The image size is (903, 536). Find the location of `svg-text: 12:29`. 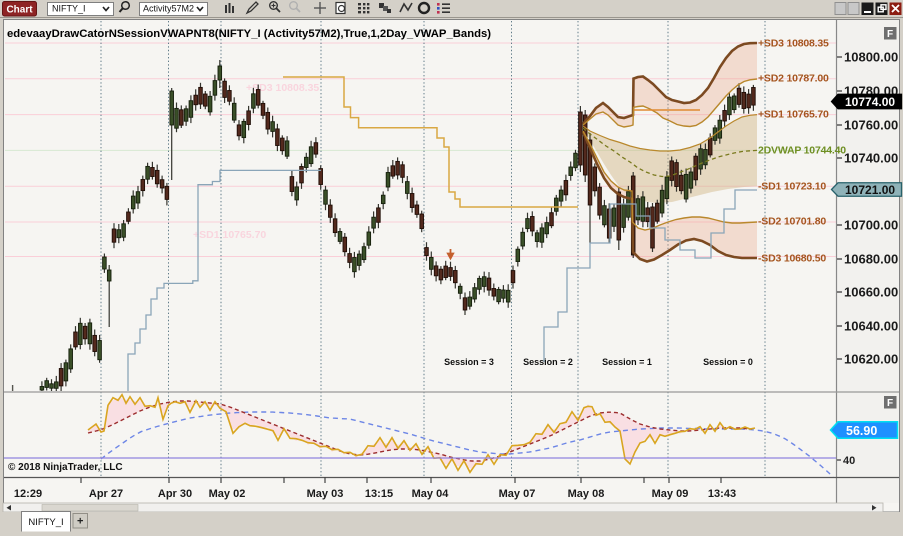

svg-text: 12:29 is located at coordinates (28, 494).